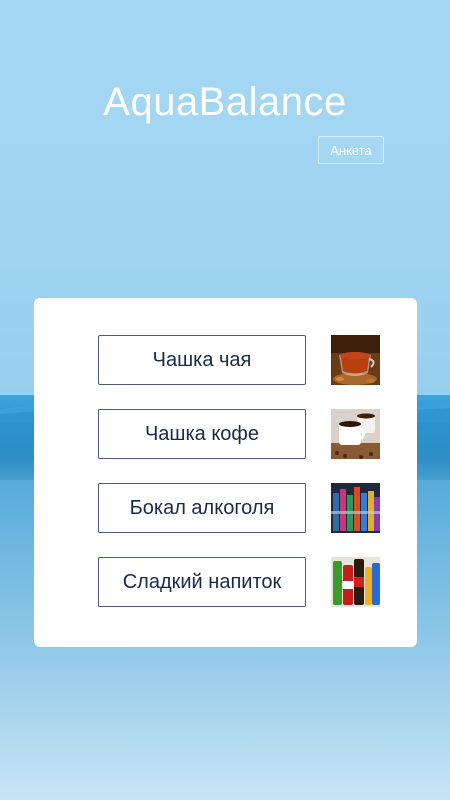 The height and width of the screenshot is (800, 450). I want to click on drink-row-tea: Чашка чая, so click(239, 360).